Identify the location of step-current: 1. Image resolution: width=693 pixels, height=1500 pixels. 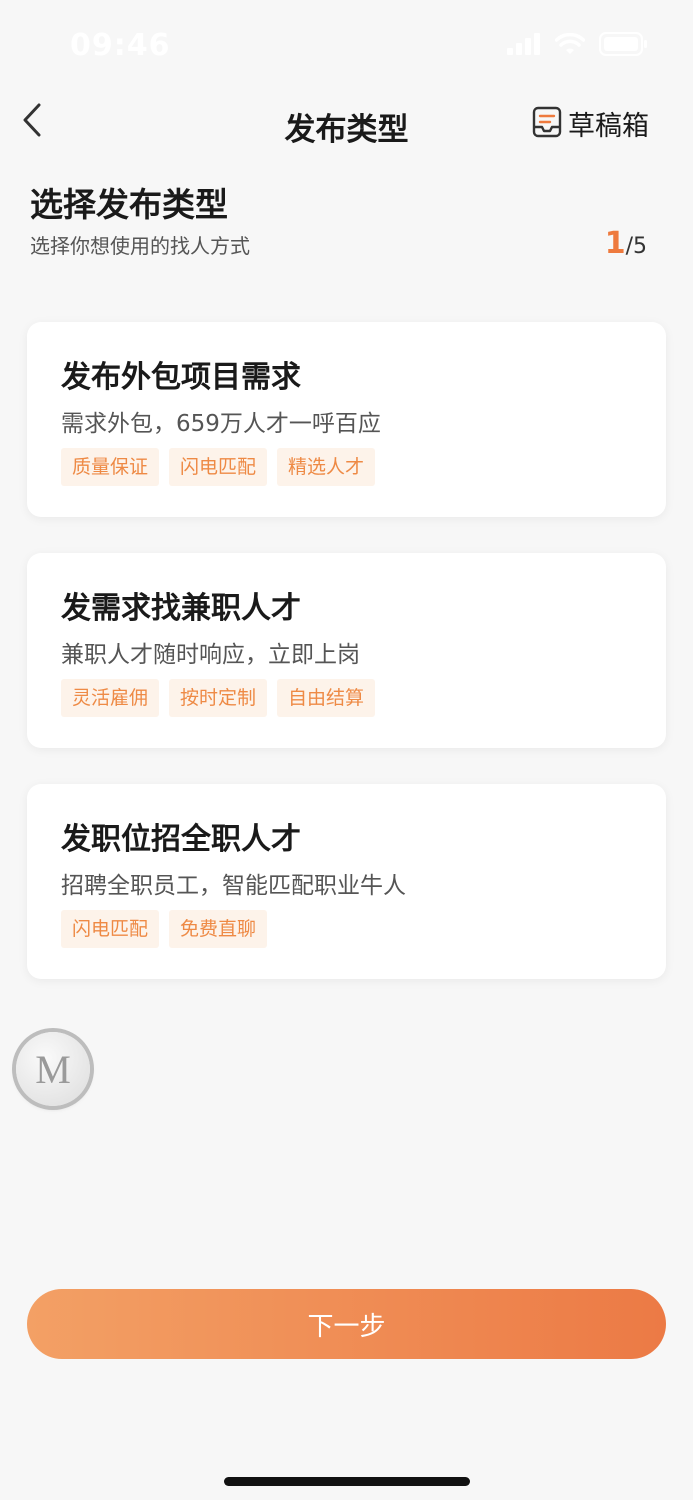
(615, 243).